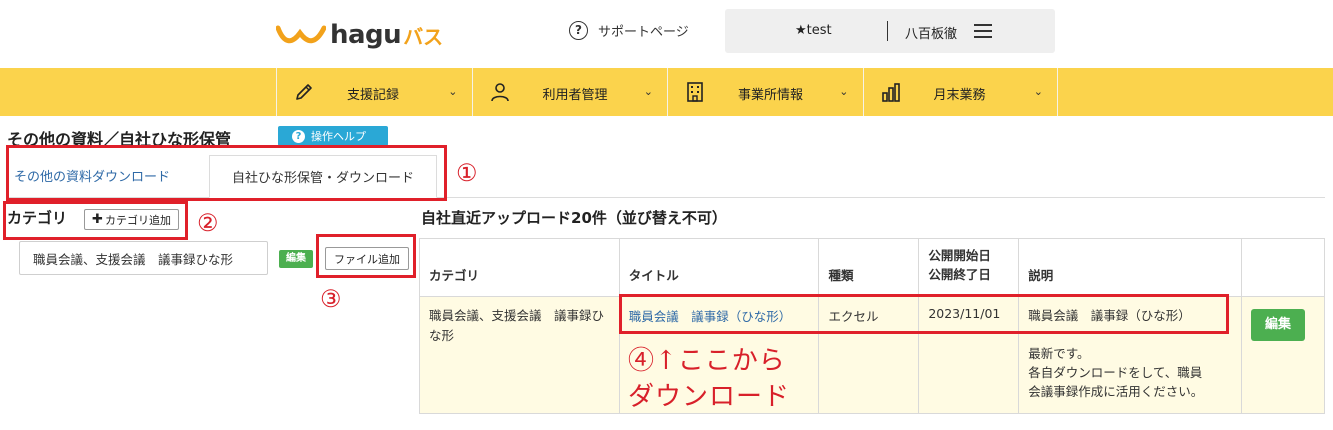 This screenshot has height=430, width=1333. What do you see at coordinates (575, 95) in the screenshot?
I see `nav-item-label: 利用者管理` at bounding box center [575, 95].